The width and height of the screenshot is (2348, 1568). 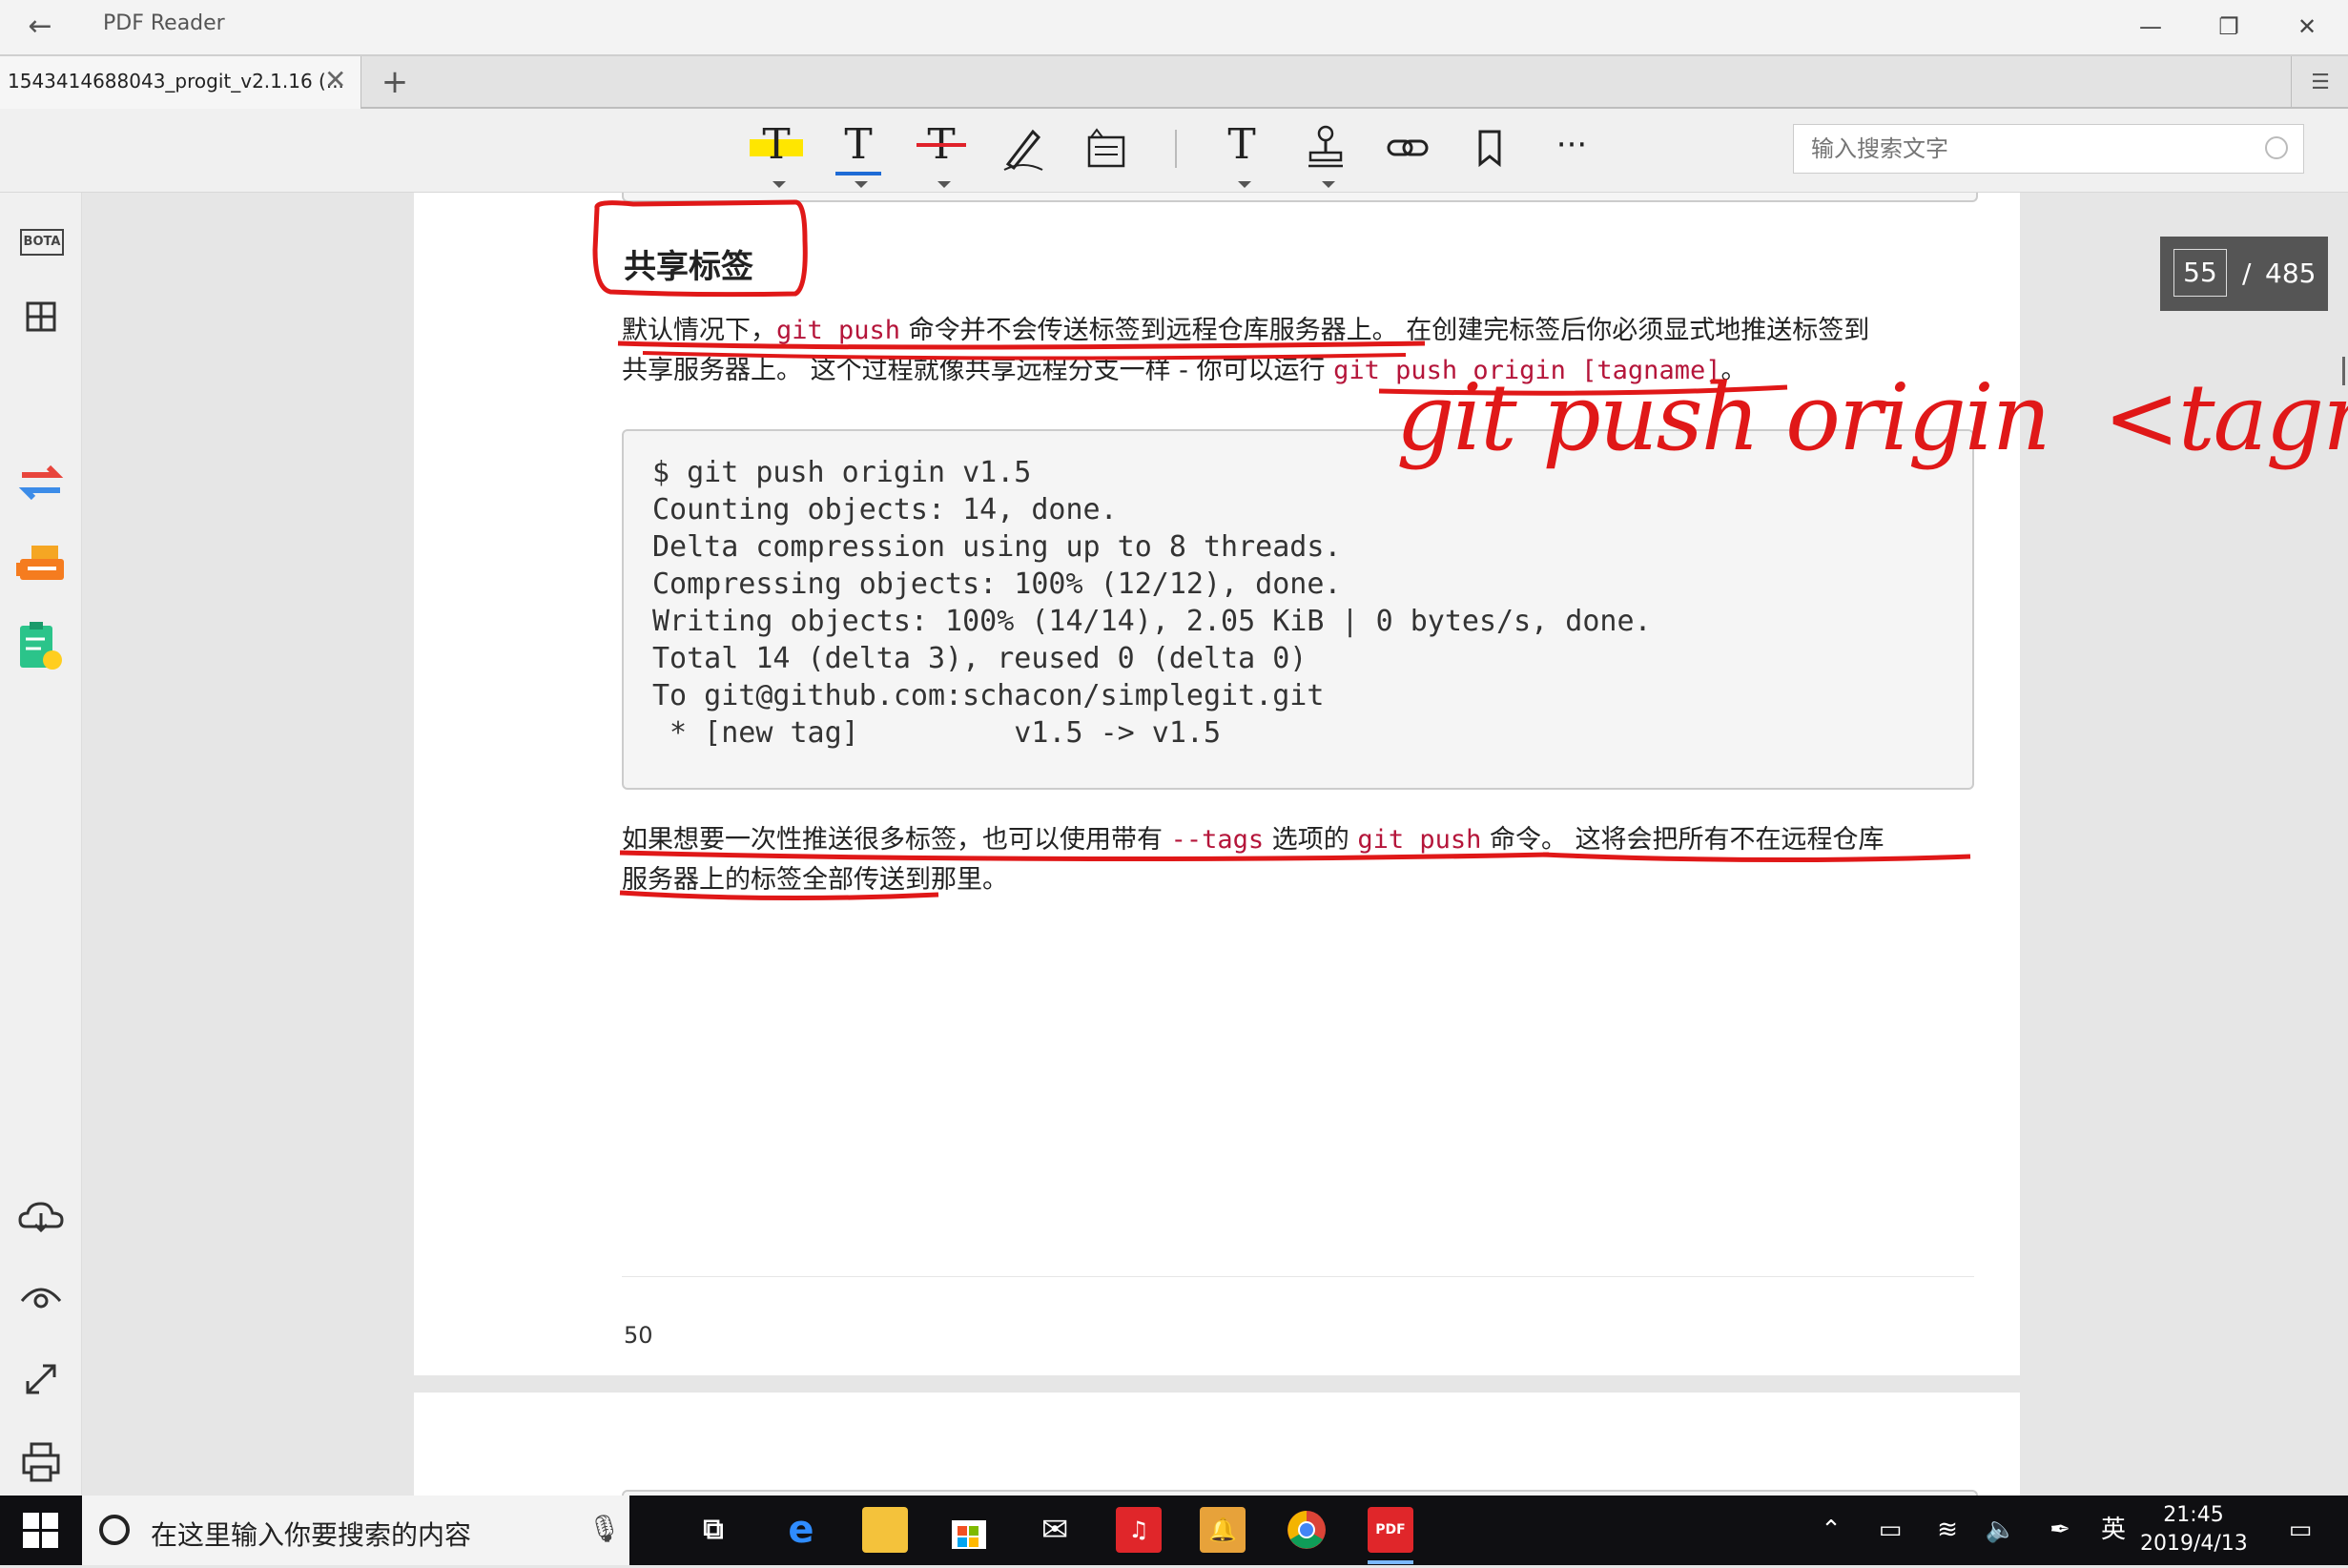 I want to click on cortana-icon, so click(x=114, y=1530).